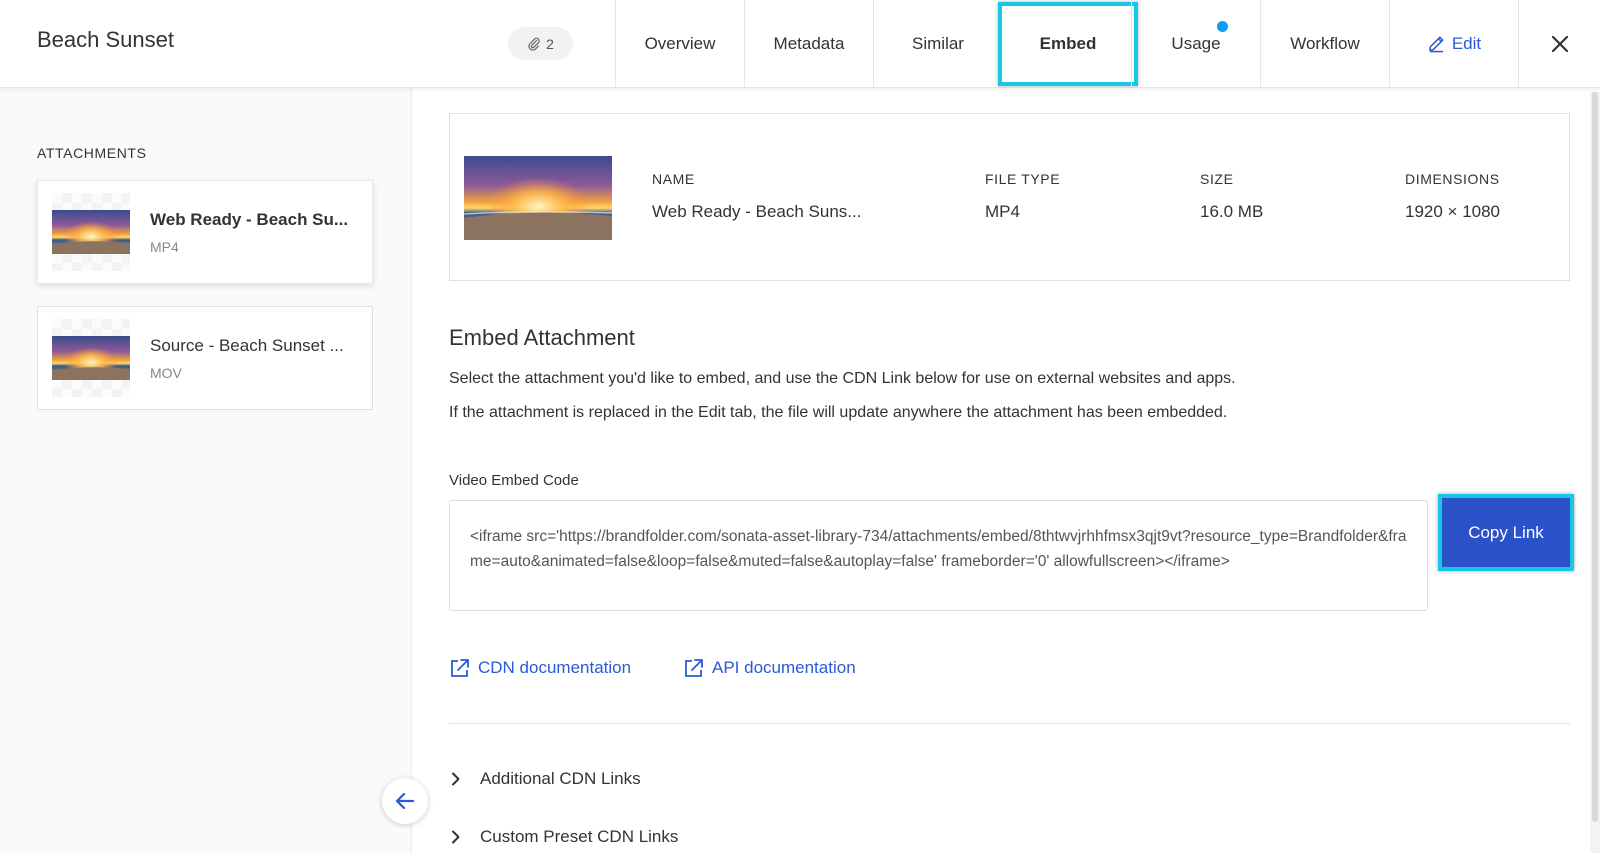 Image resolution: width=1600 pixels, height=853 pixels. Describe the element at coordinates (1595, 457) in the screenshot. I see `scrollbar-thumb` at that location.